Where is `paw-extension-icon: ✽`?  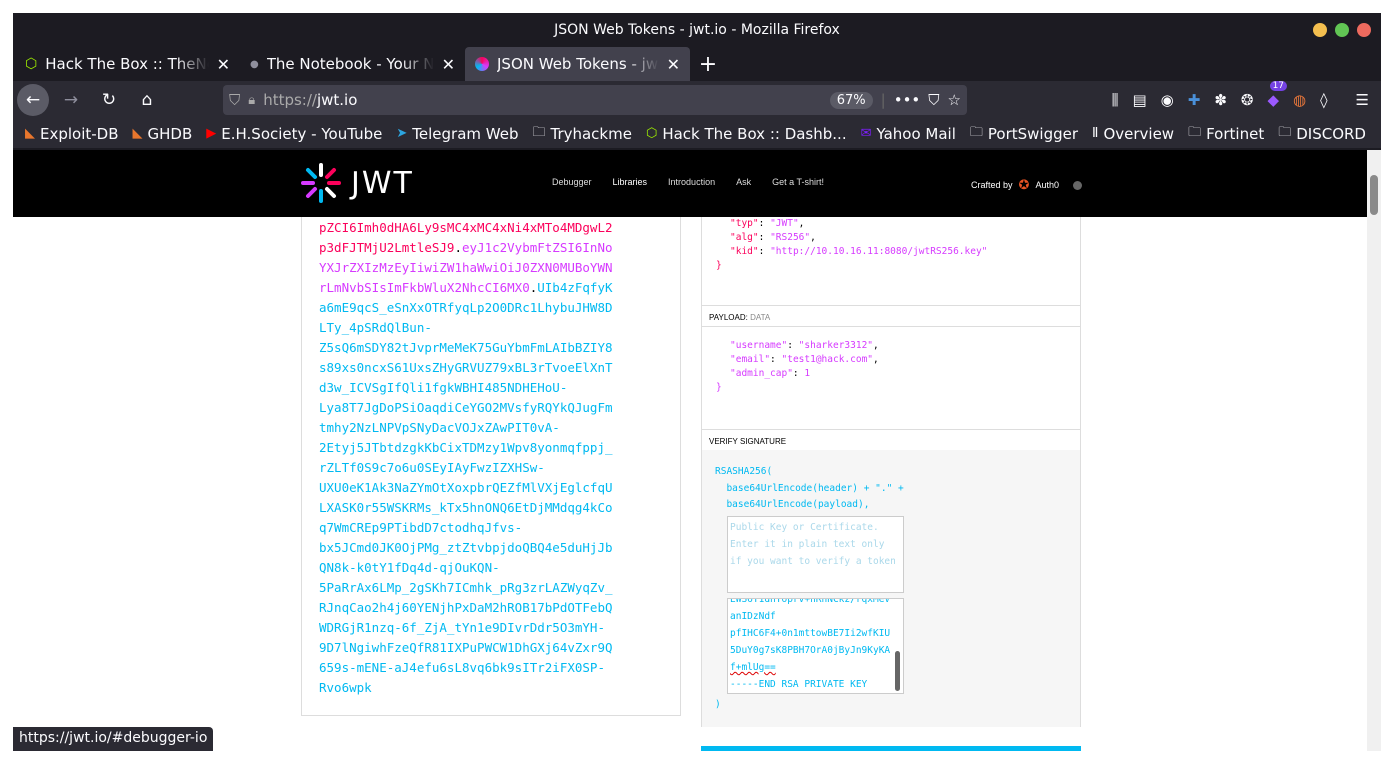
paw-extension-icon: ✽ is located at coordinates (1220, 100).